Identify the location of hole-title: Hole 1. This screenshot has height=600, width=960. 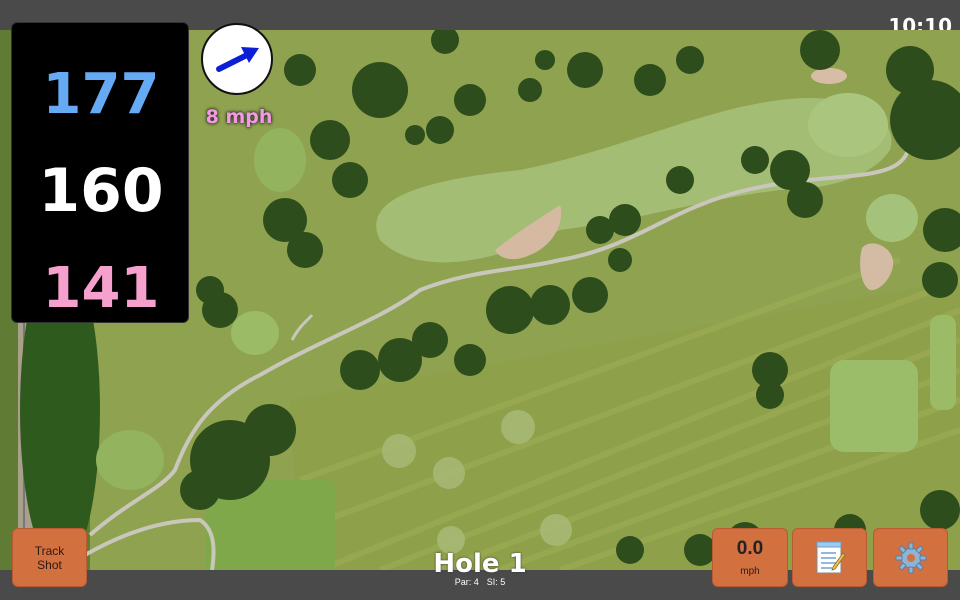
(480, 564).